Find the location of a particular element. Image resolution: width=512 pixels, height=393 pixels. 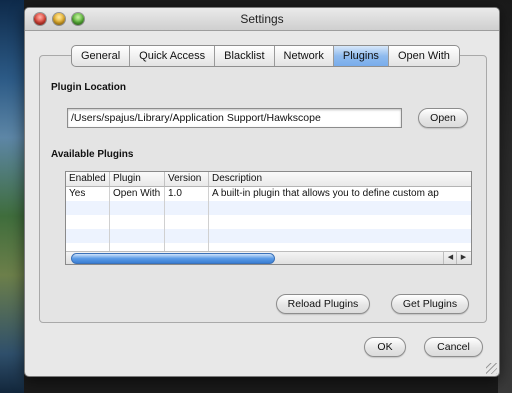

tab-open-with: Open With is located at coordinates (424, 56).